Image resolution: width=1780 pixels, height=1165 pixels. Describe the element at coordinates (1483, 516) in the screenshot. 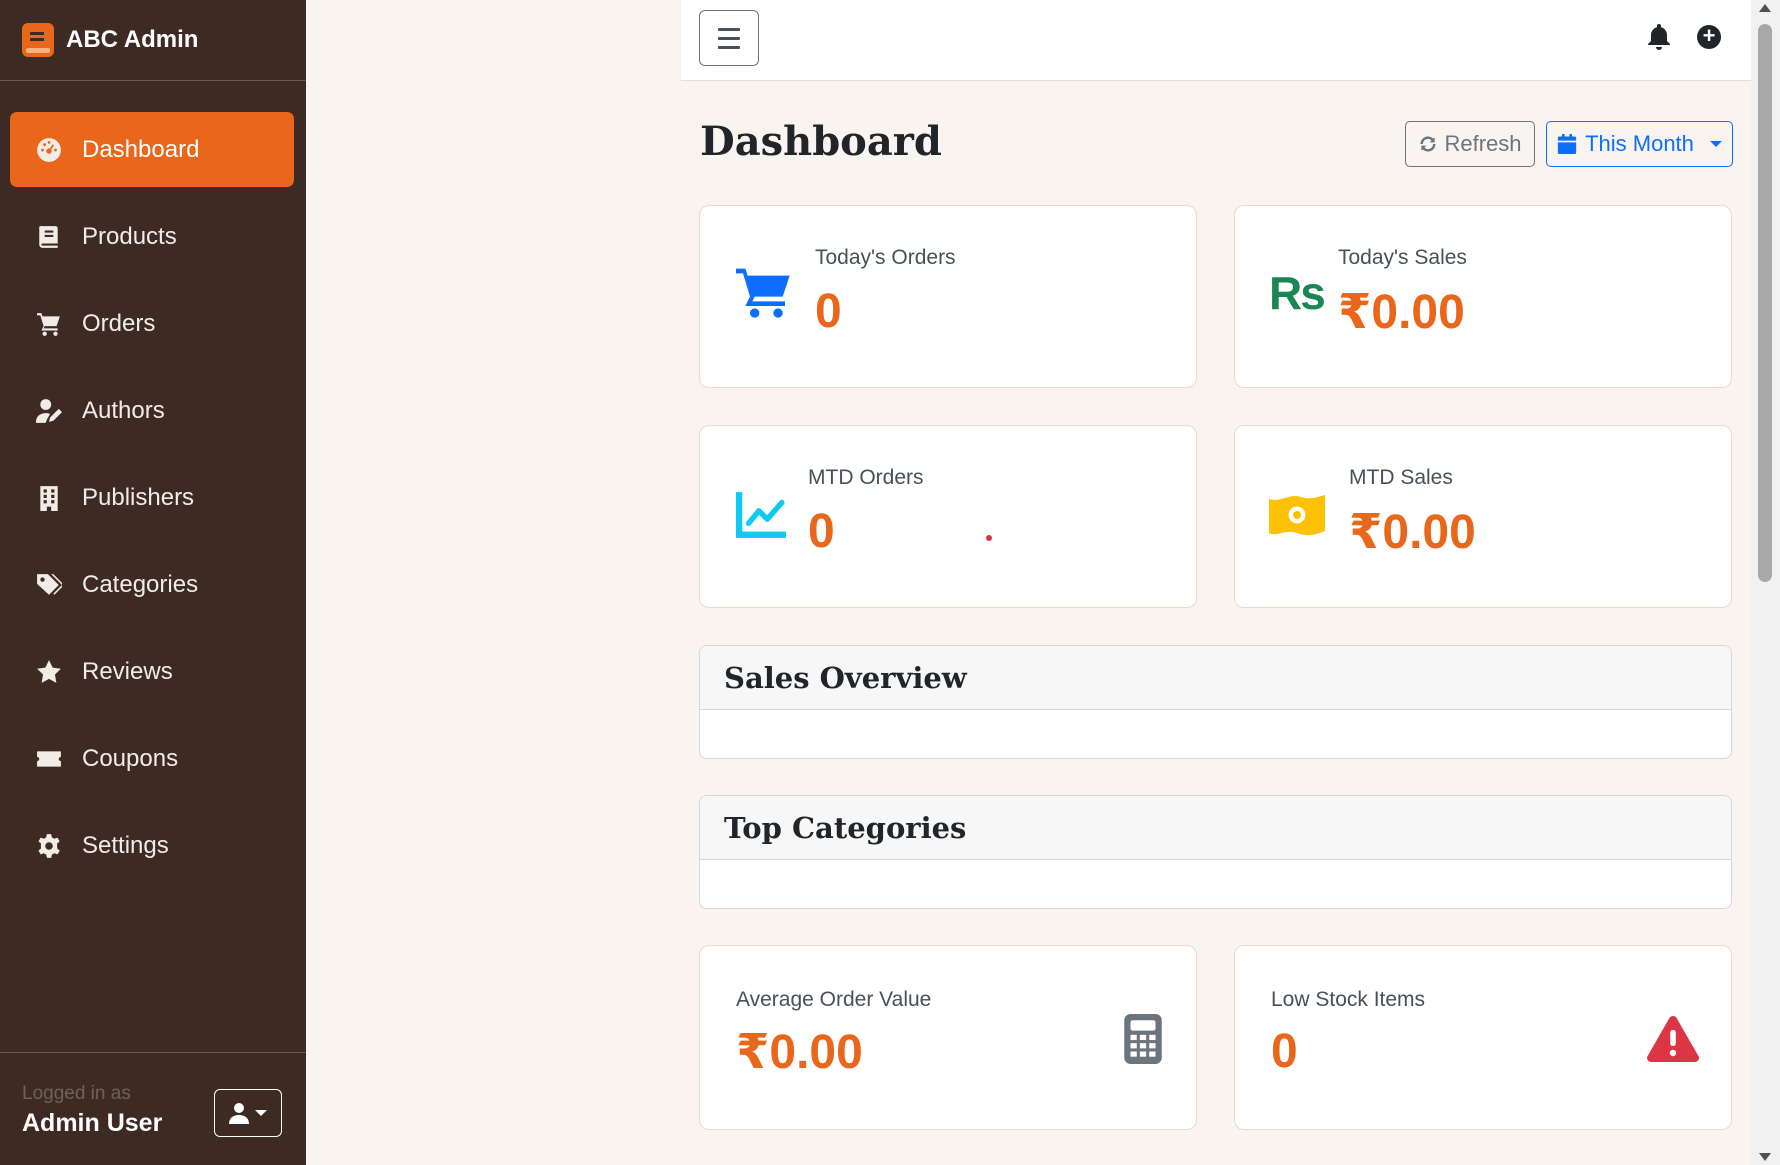

I see `stat-card-mtd-sales: MTD Sales ₹0.00` at that location.